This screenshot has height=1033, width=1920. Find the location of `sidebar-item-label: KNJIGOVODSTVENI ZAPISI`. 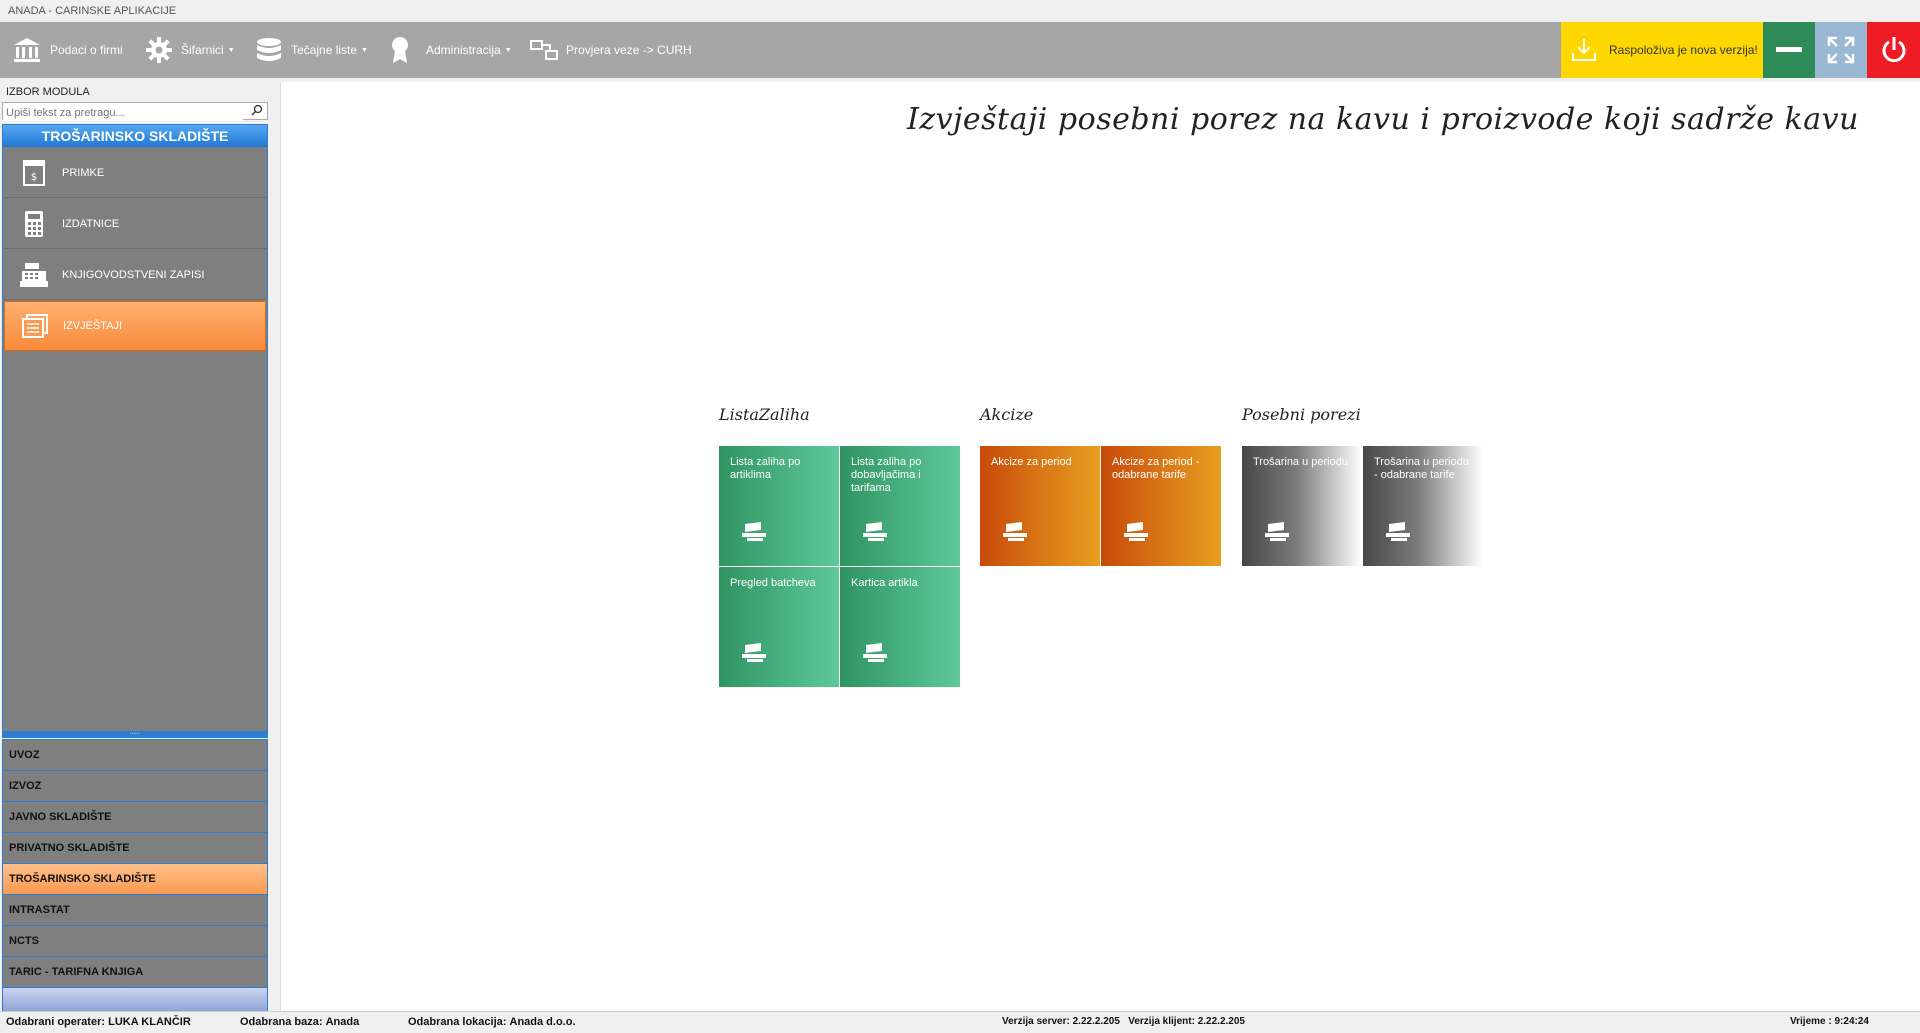

sidebar-item-label: KNJIGOVODSTVENI ZAPISI is located at coordinates (133, 274).